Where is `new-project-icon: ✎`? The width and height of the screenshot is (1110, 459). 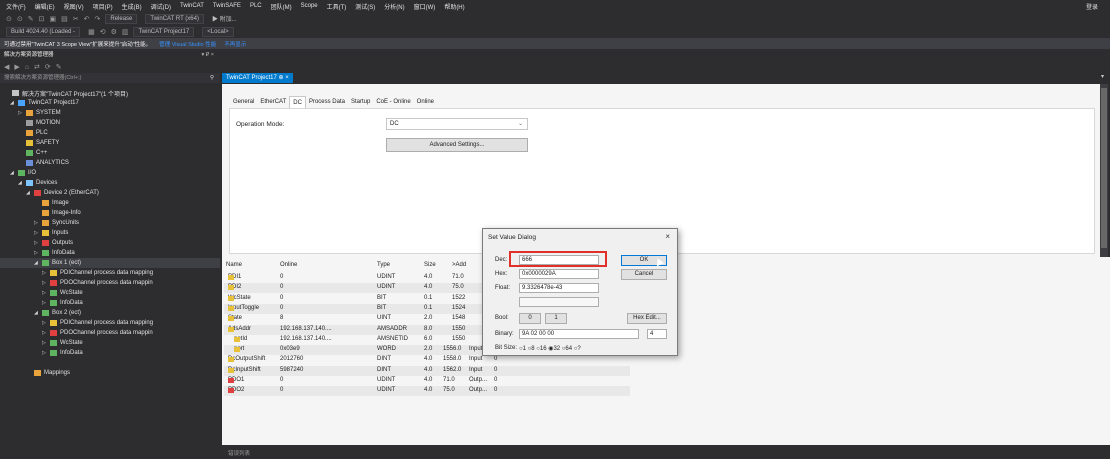 new-project-icon: ✎ is located at coordinates (31, 19).